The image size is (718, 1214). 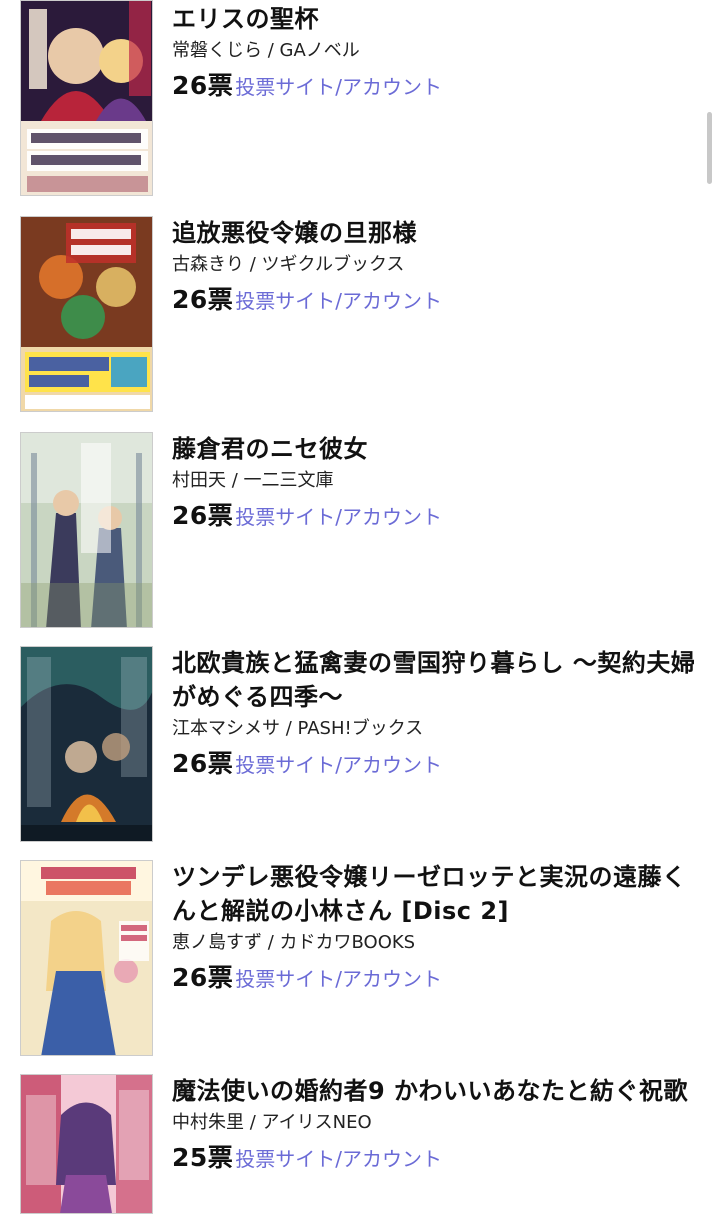 I want to click on vote-count: 25票, so click(x=203, y=1157).